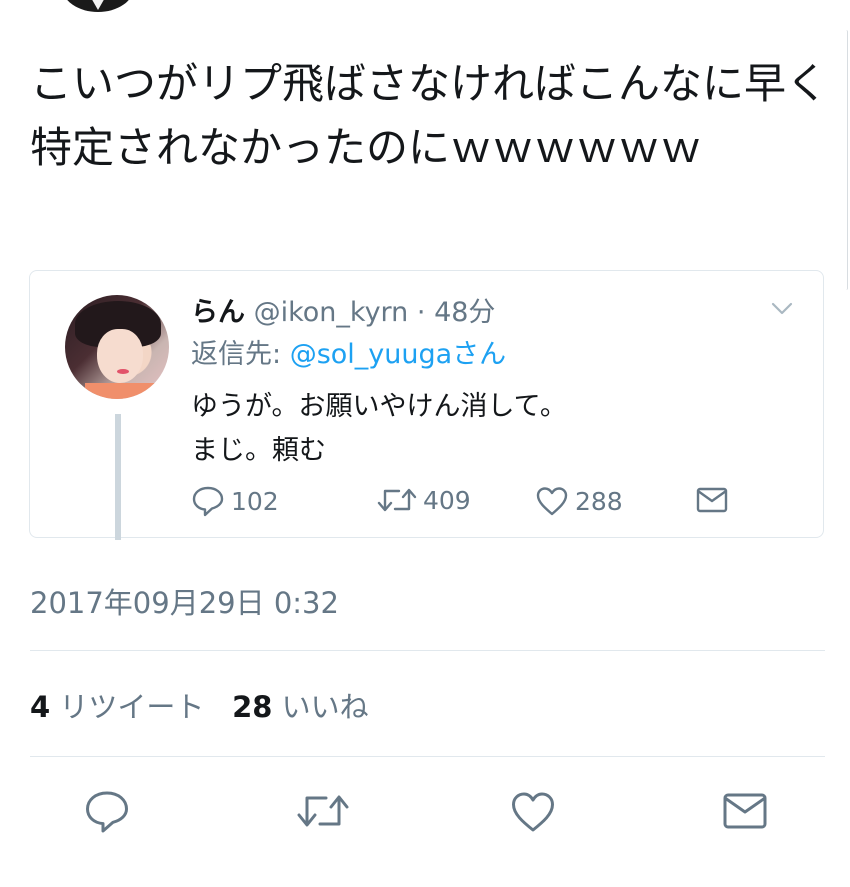  Describe the element at coordinates (258, 450) in the screenshot. I see `quoted-tweet-line: まじ。頼む` at that location.